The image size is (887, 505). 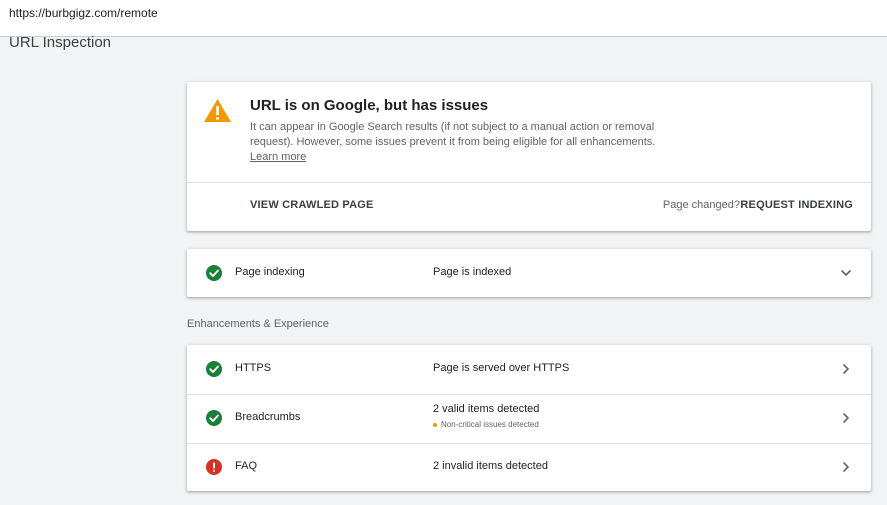 I want to click on enhancement-label: HTTPS, so click(x=253, y=368).